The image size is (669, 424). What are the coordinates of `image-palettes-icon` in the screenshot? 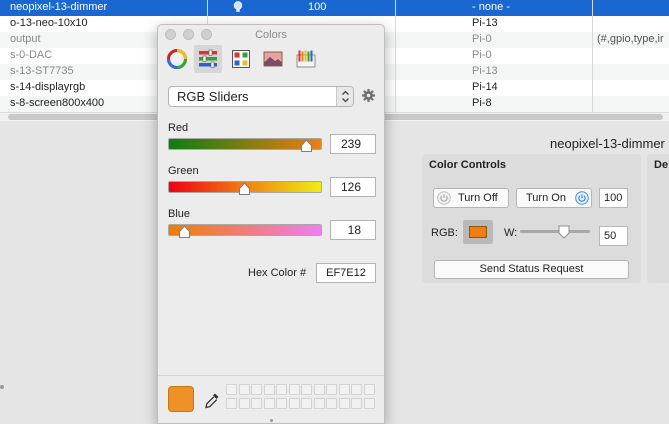 It's located at (273, 59).